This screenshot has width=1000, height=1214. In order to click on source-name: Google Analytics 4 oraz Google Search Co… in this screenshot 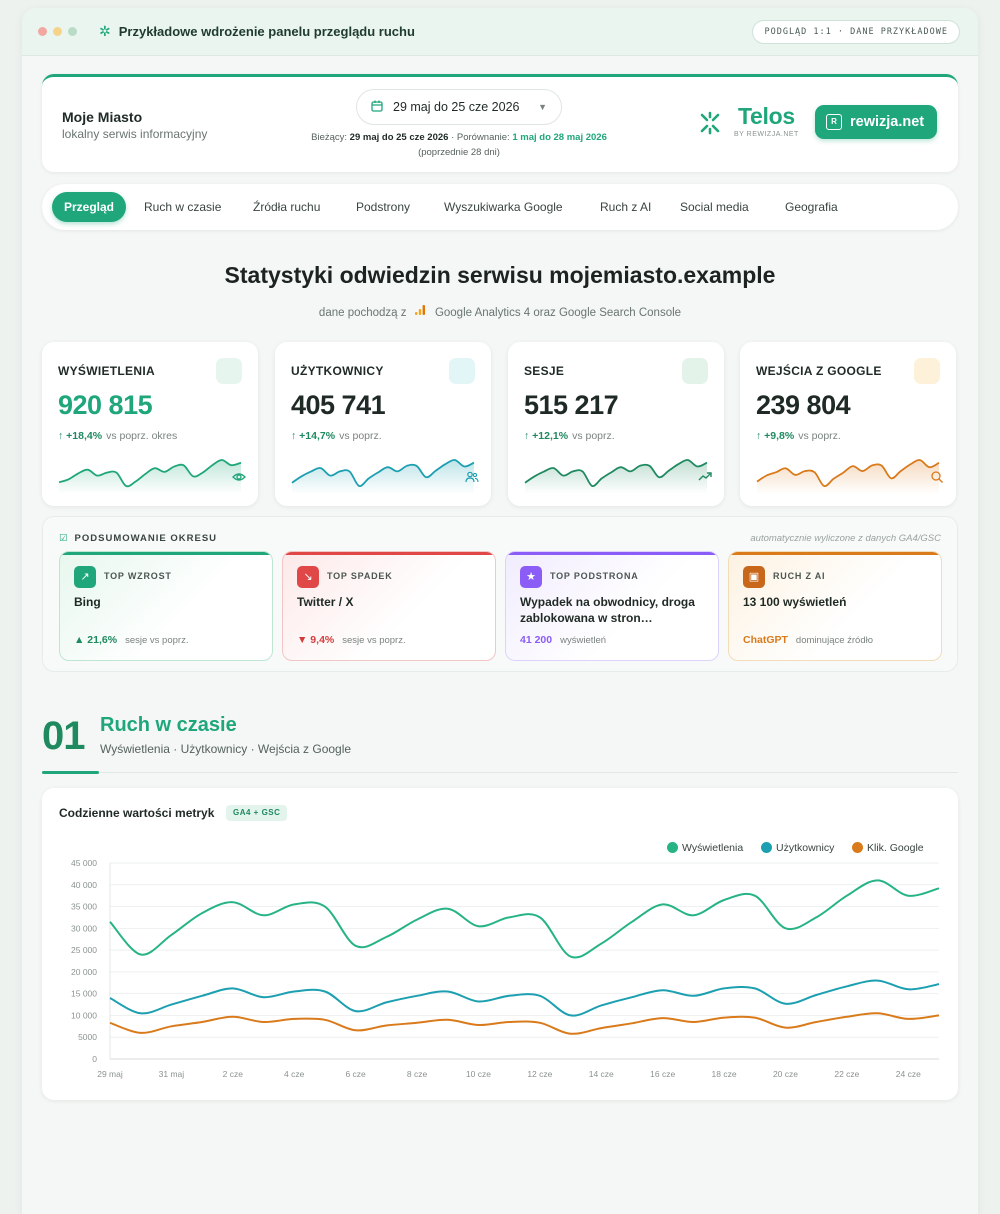, I will do `click(558, 313)`.